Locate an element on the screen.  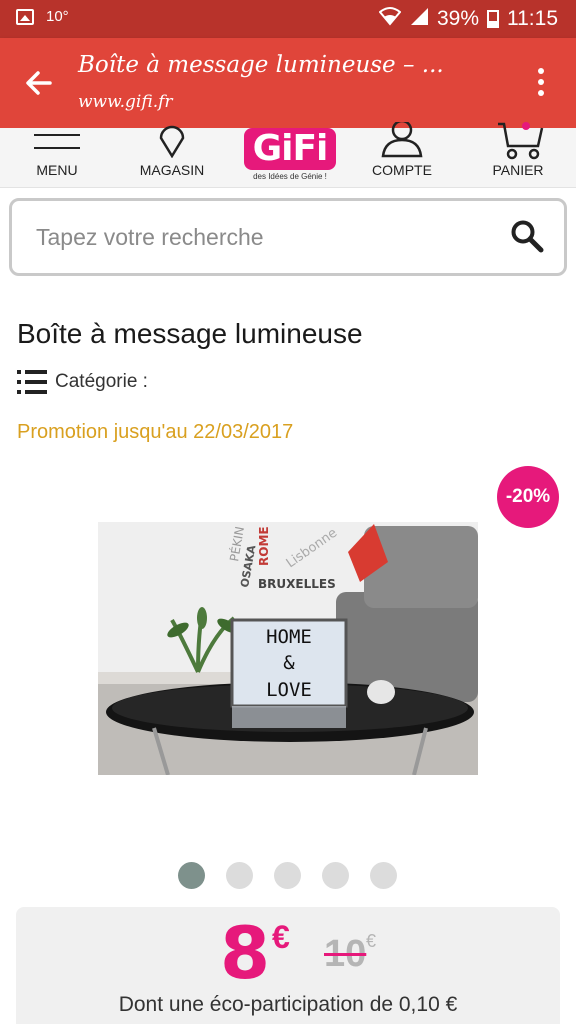
more-options-icon is located at coordinates (542, 83).